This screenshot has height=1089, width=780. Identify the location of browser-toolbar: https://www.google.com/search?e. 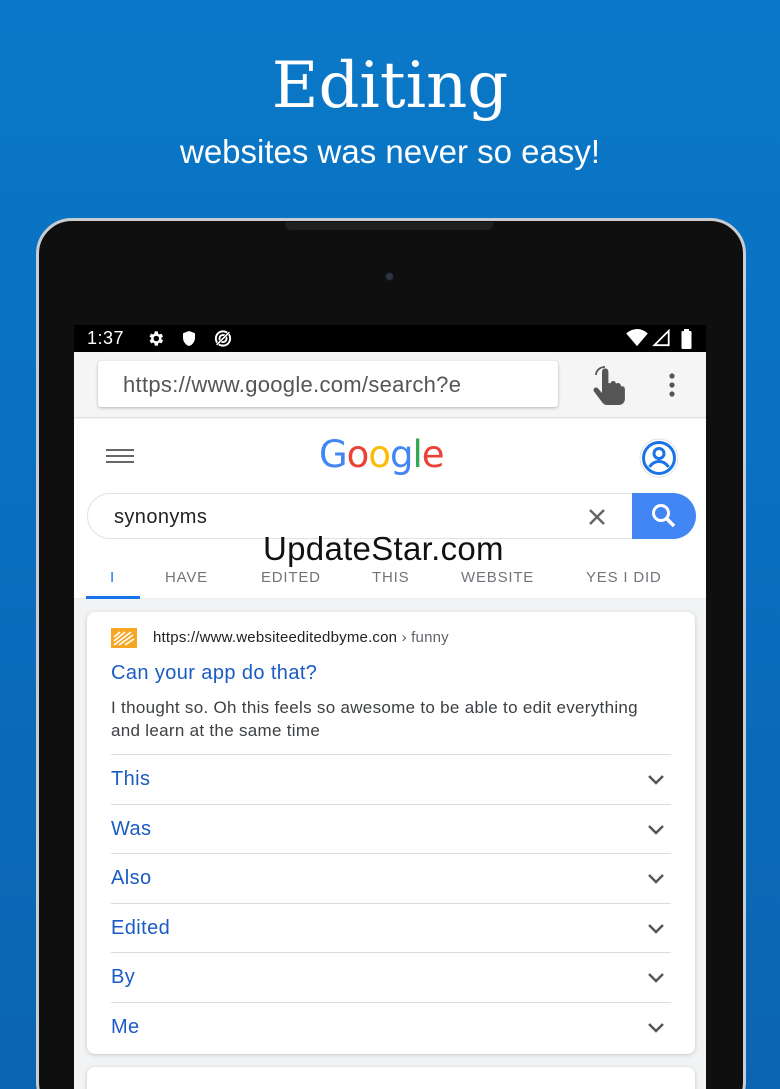
(390, 385).